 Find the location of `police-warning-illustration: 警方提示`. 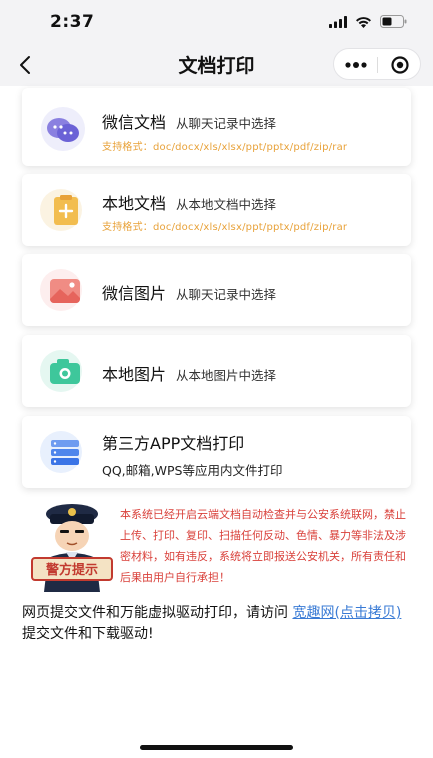

police-warning-illustration: 警方提示 is located at coordinates (72, 548).